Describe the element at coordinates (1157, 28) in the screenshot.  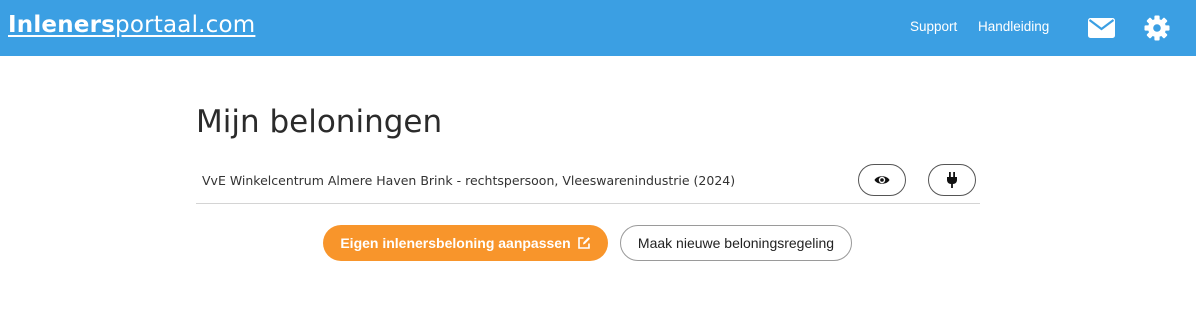
I see `gear-icon` at that location.